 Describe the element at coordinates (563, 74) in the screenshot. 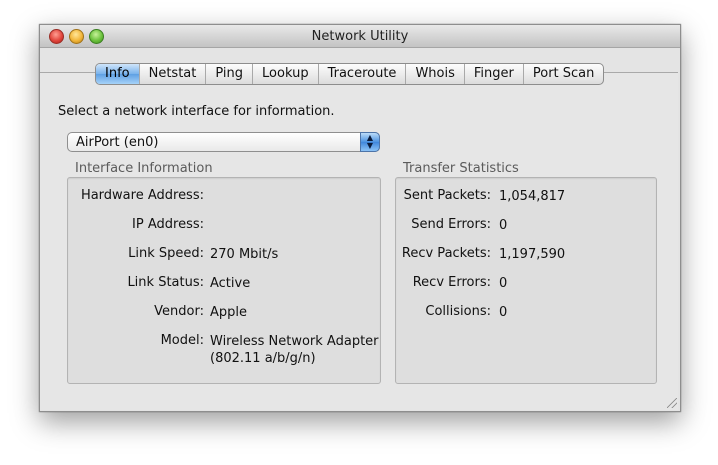

I see `tab-port-scan: Port Scan` at that location.